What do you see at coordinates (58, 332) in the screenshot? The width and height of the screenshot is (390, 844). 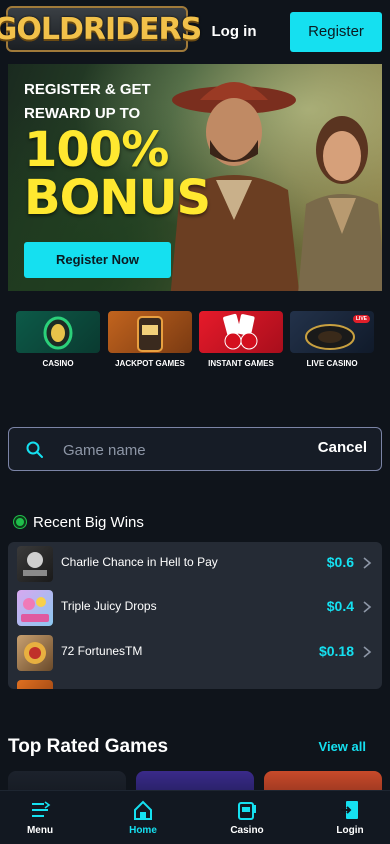 I see `casino-coin-icon` at bounding box center [58, 332].